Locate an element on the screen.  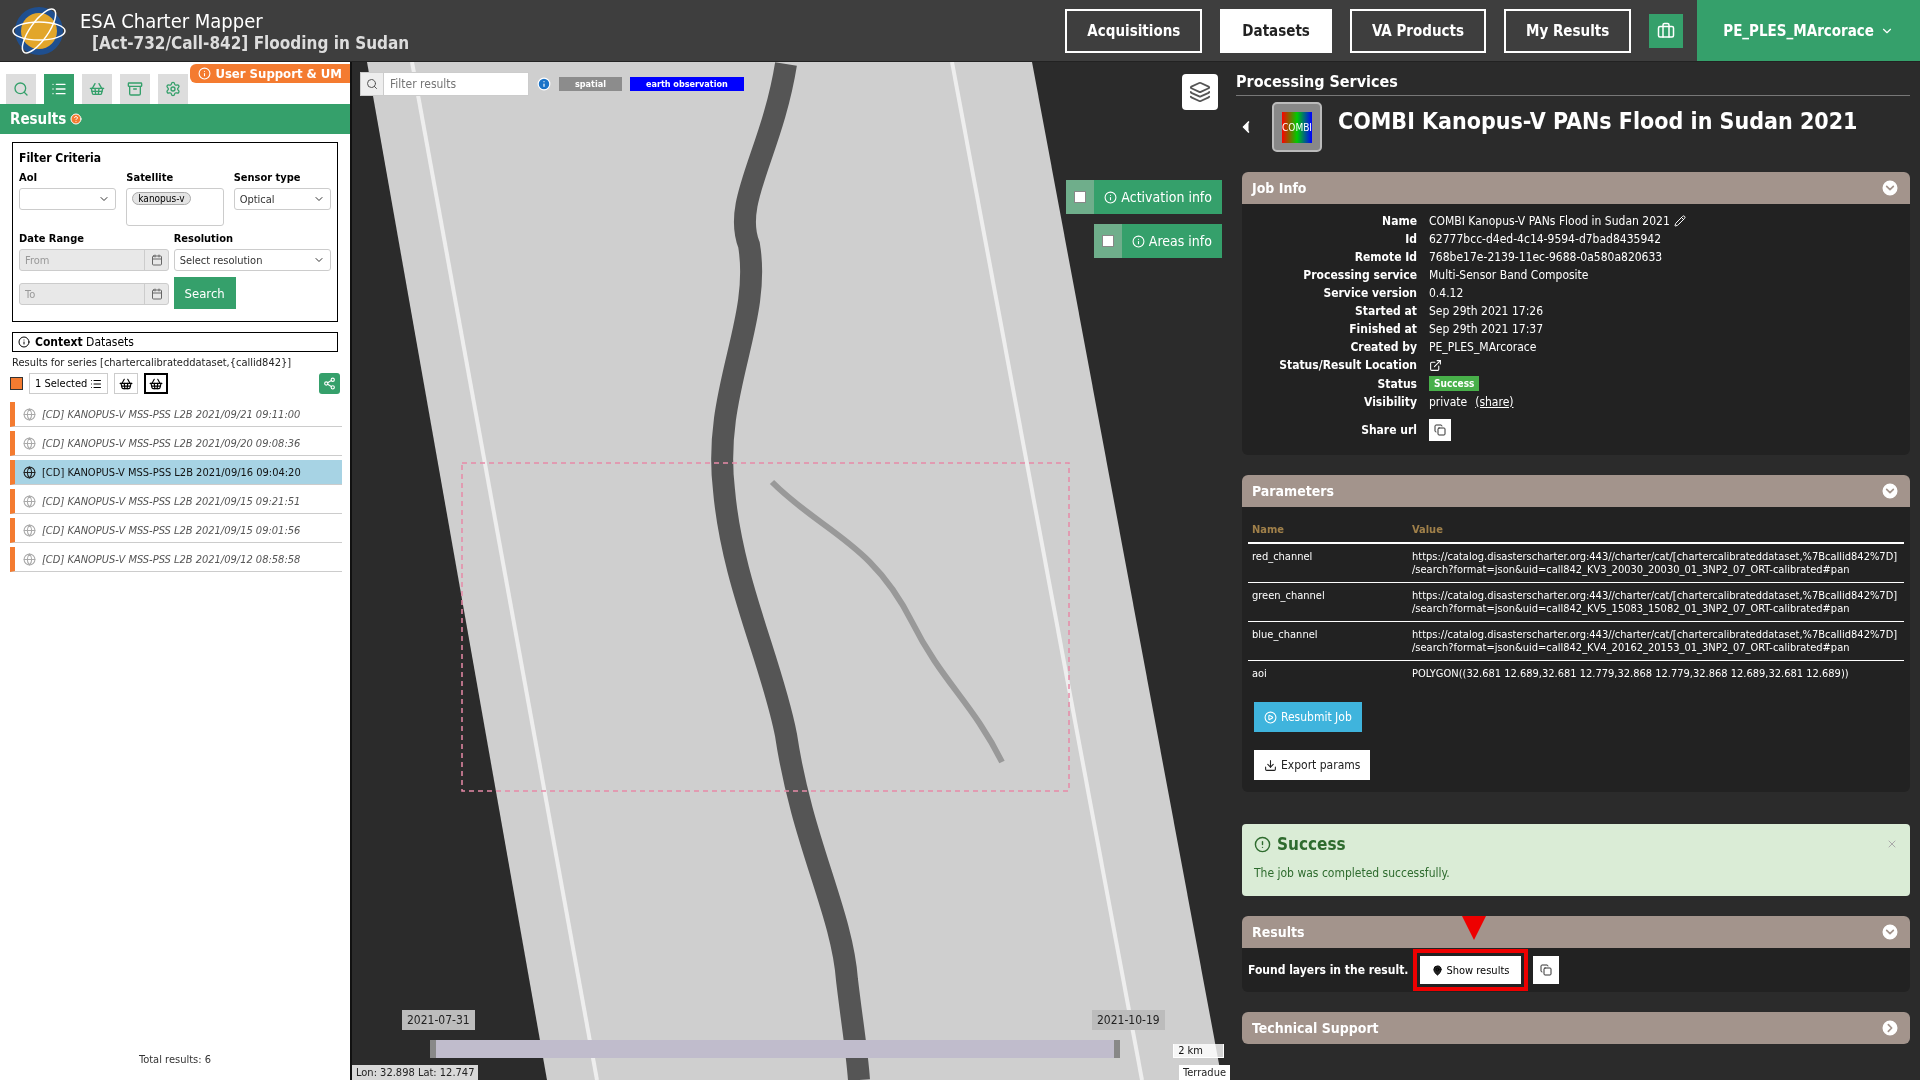
map-pin-icon is located at coordinates (1438, 970).